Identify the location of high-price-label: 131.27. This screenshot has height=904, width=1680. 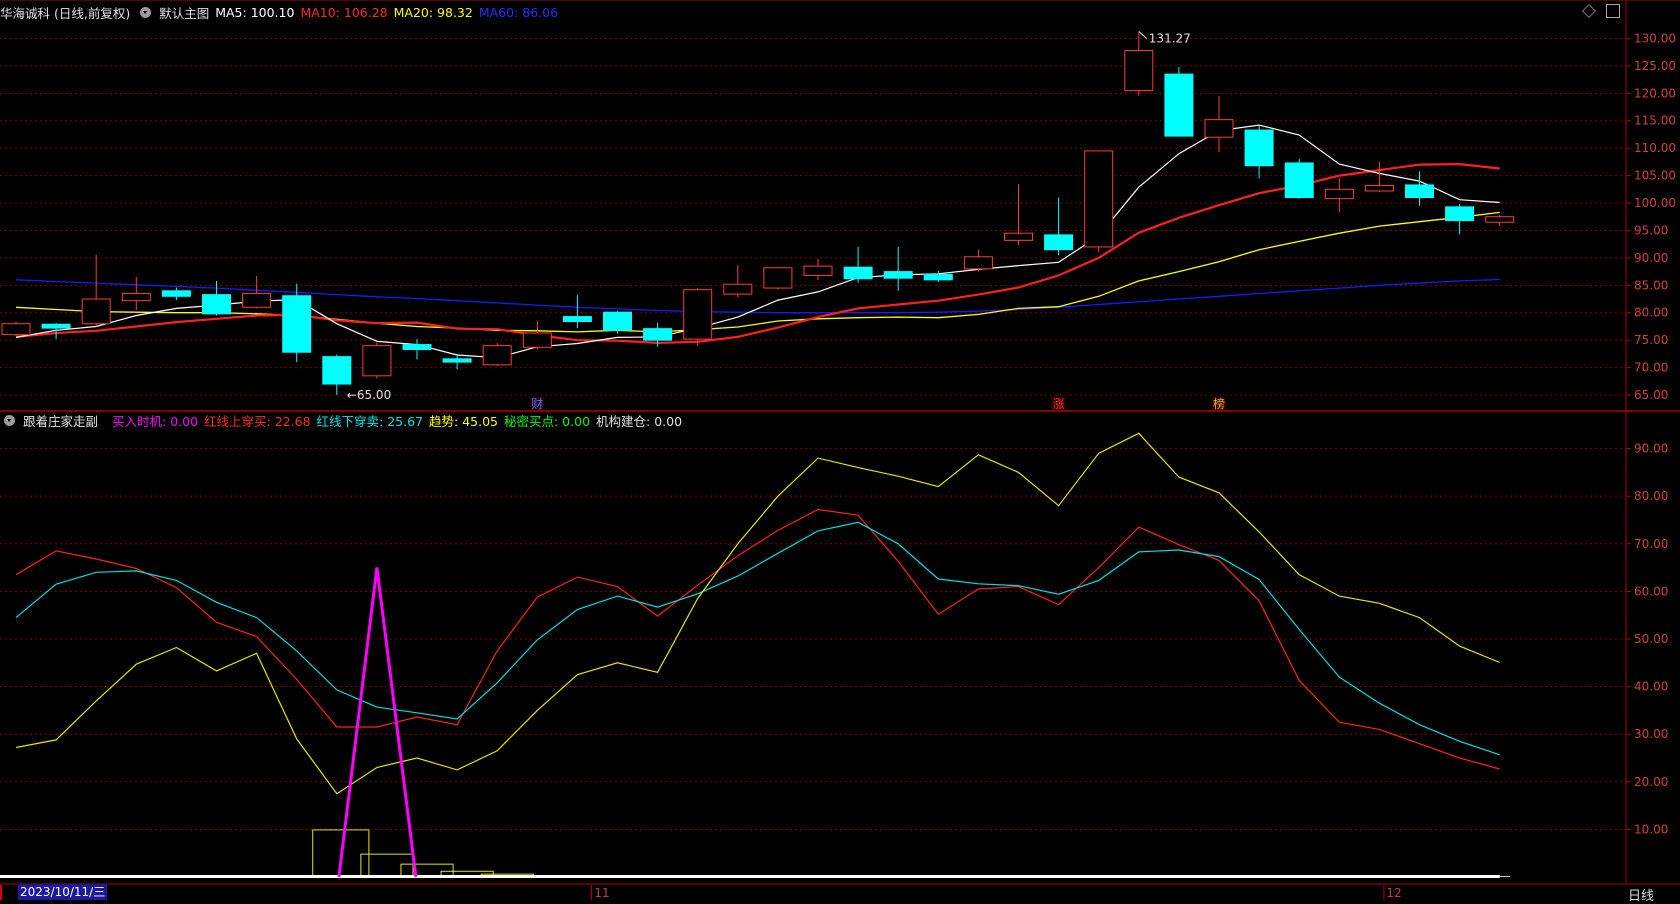
(1170, 38).